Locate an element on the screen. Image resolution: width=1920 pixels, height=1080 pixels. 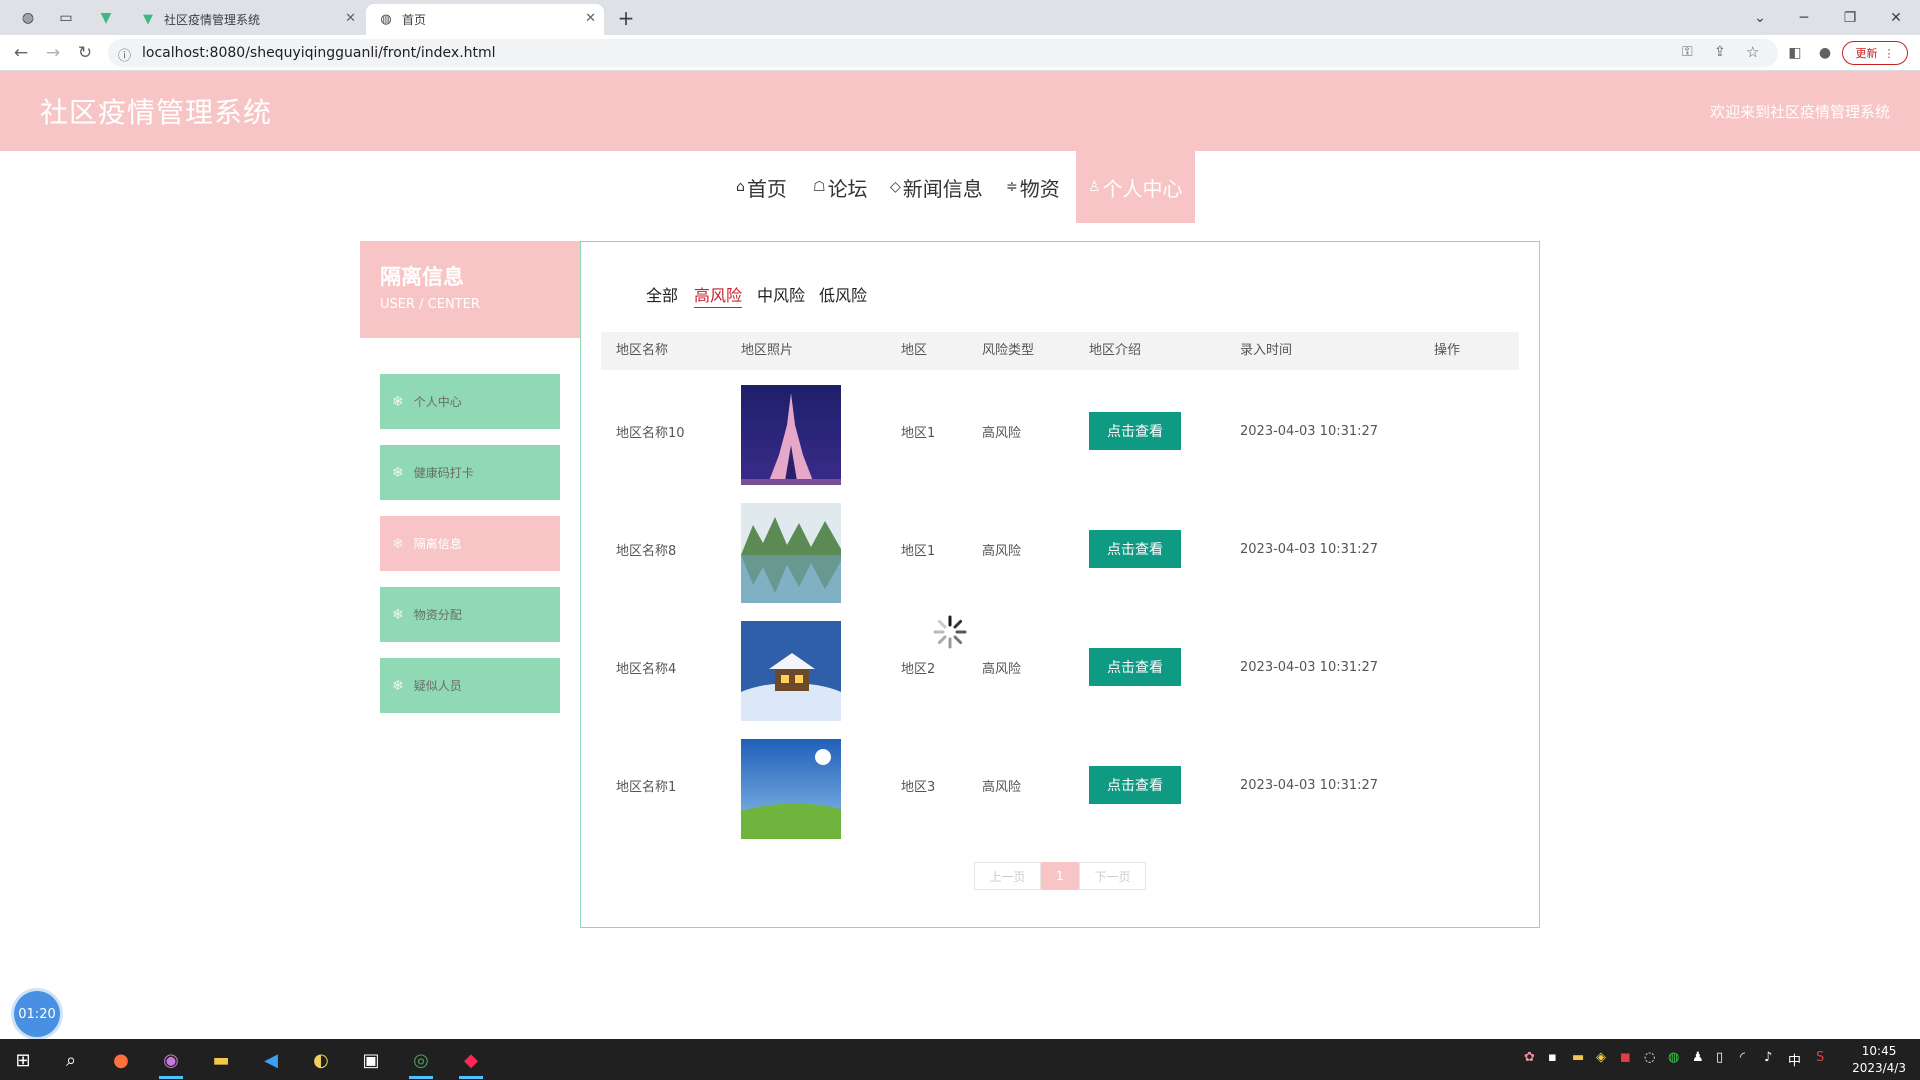
tray-app-icon: ✿ is located at coordinates (1529, 1057).